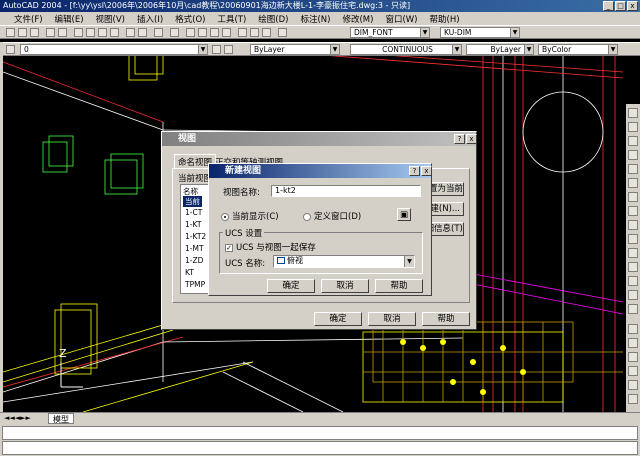 This screenshot has width=640, height=456. What do you see at coordinates (633, 197) in the screenshot?
I see `rotate-icon` at bounding box center [633, 197].